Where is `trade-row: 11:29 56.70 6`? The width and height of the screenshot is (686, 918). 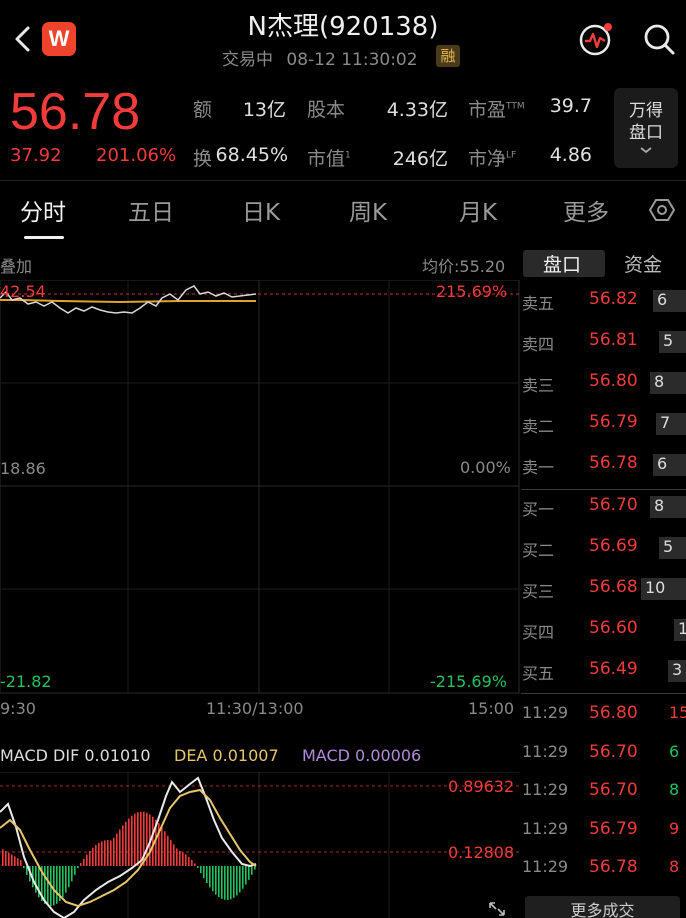
trade-row: 11:29 56.70 6 is located at coordinates (603, 753).